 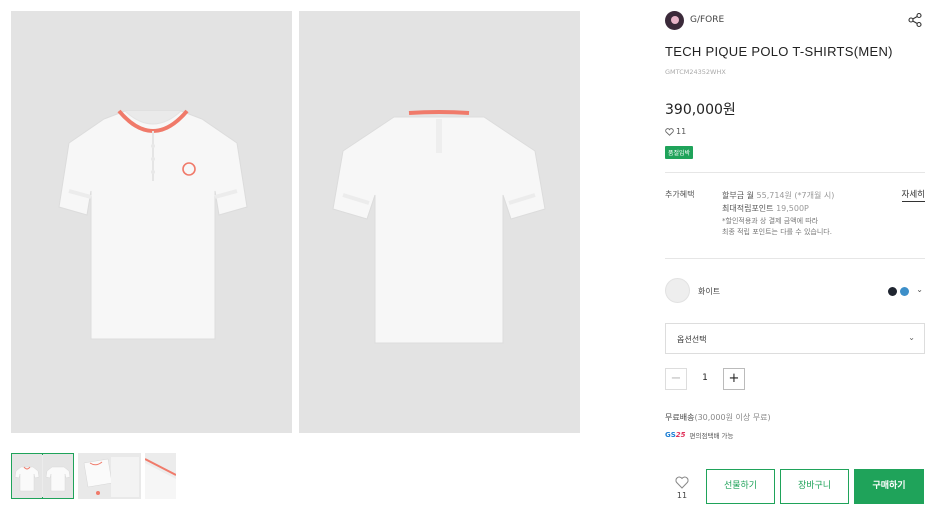 I want to click on thumbnail-2-image, so click(x=109, y=476).